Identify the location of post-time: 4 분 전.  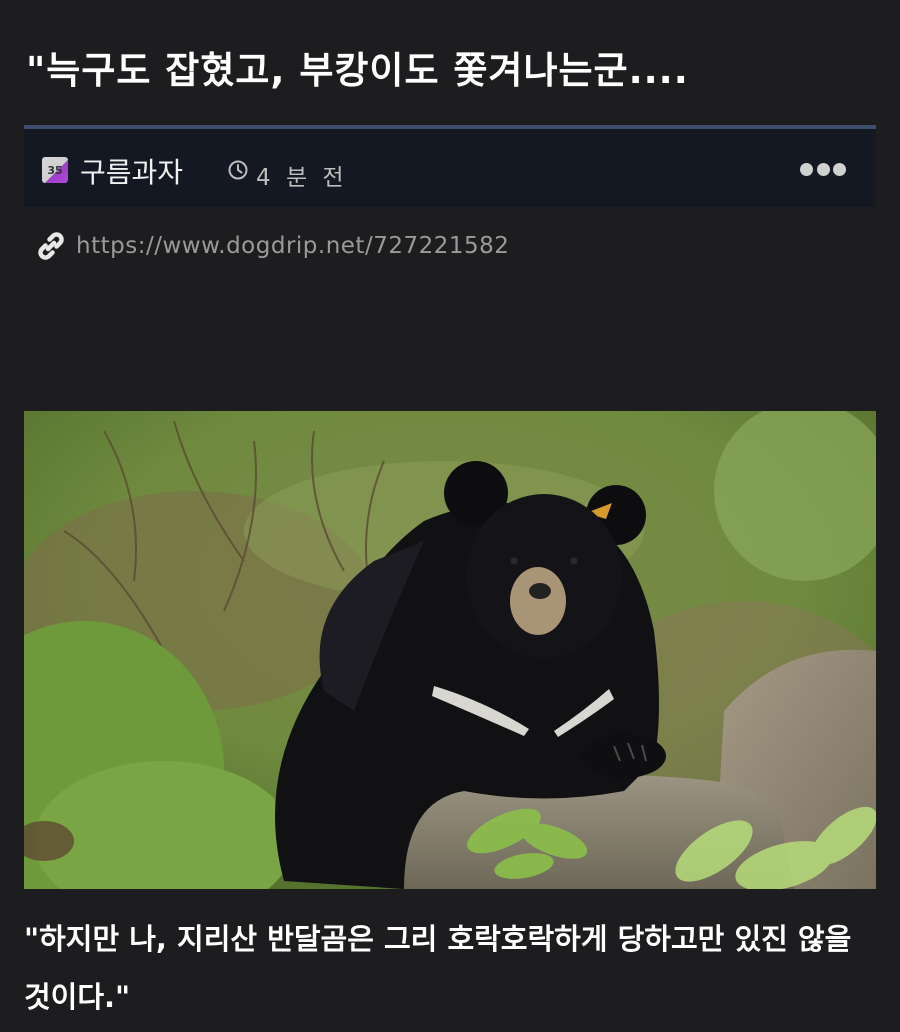
(302, 178).